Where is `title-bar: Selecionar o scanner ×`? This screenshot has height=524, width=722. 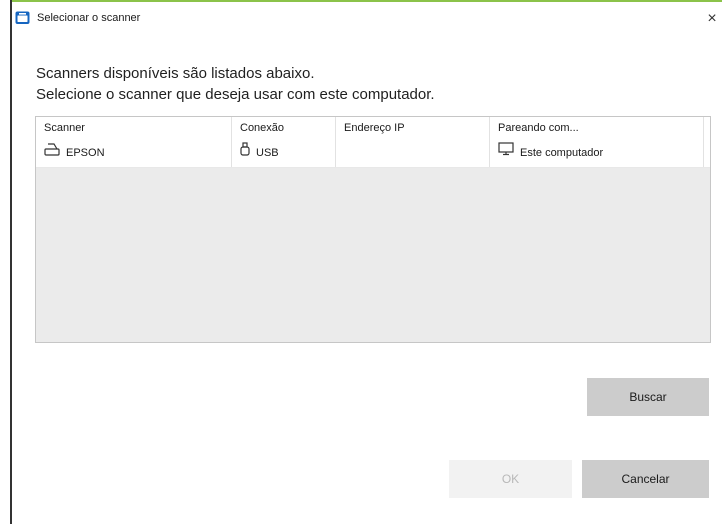
title-bar: Selecionar o scanner × is located at coordinates (367, 19).